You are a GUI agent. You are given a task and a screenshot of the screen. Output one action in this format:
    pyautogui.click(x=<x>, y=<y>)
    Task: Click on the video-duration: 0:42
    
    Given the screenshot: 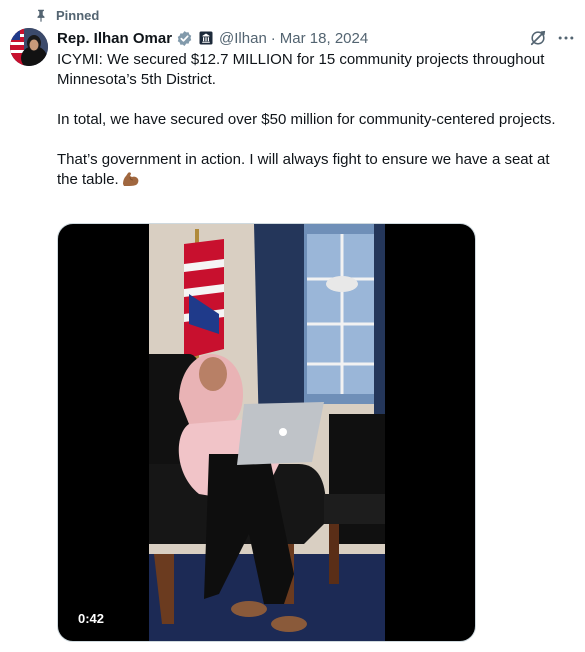 What is the action you would take?
    pyautogui.click(x=91, y=618)
    